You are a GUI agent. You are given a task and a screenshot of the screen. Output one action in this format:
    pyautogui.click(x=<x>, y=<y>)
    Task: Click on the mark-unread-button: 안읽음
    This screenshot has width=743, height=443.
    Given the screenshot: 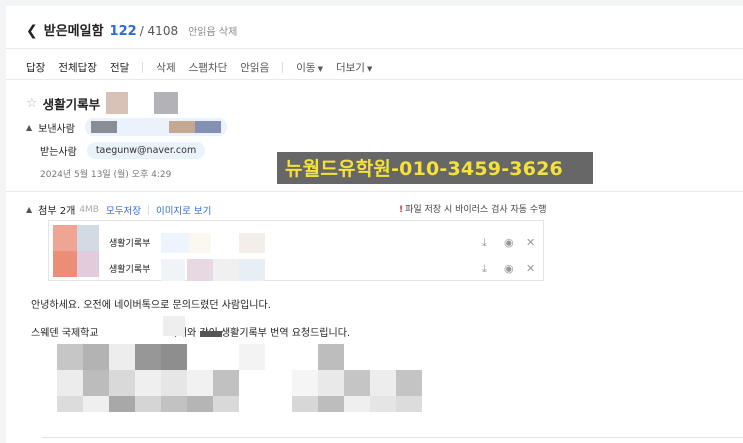 What is the action you would take?
    pyautogui.click(x=254, y=67)
    